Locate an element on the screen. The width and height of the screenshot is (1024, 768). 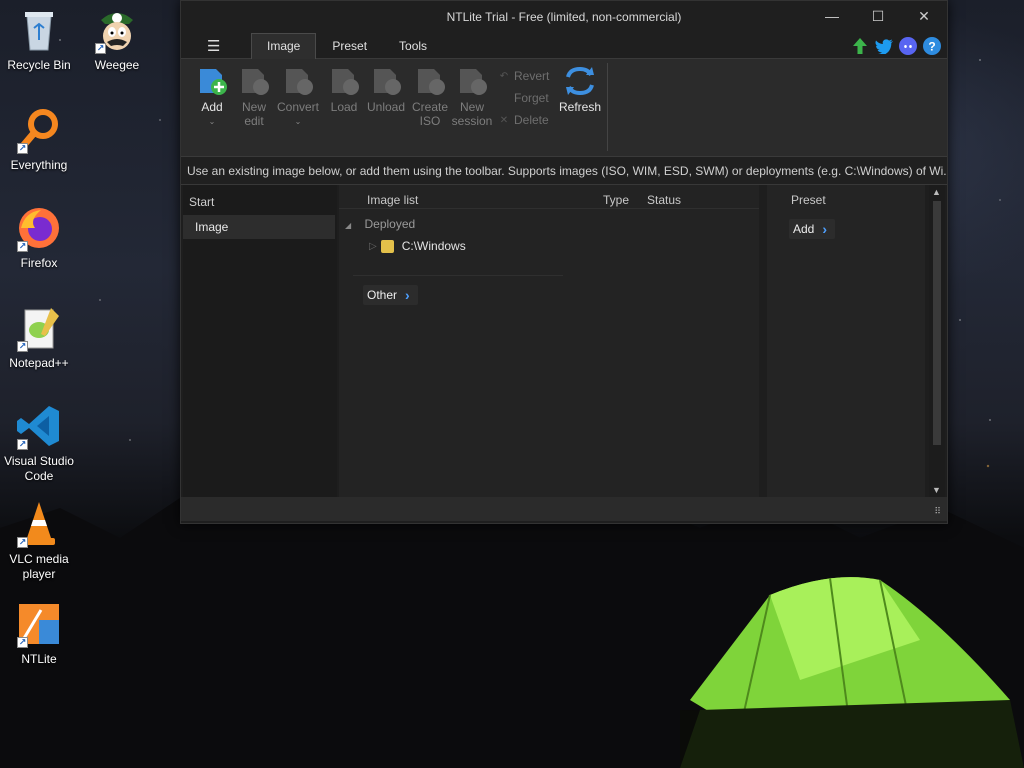
unload-button-label: Unload is located at coordinates (386, 107).